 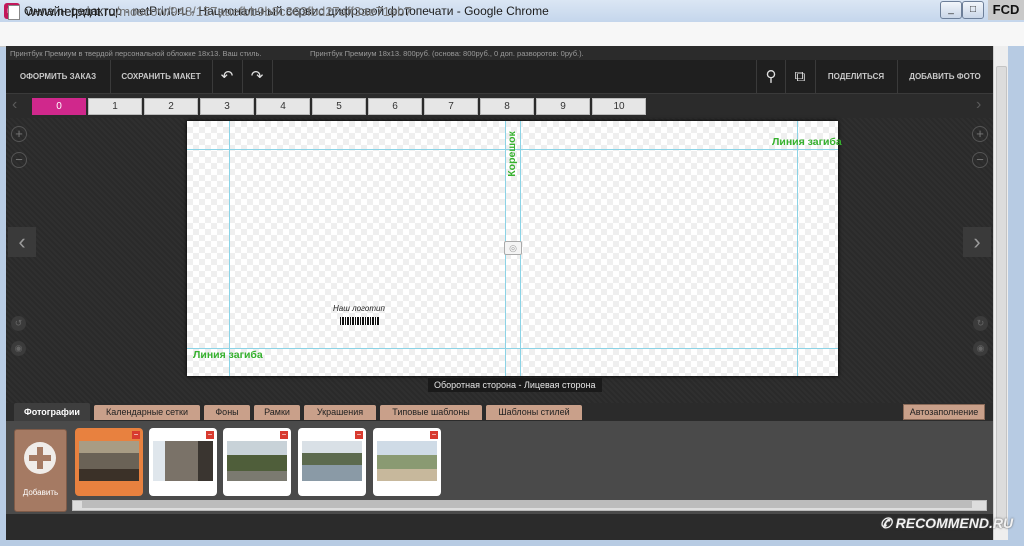 I want to click on layout-icon: ⧉, so click(x=800, y=76).